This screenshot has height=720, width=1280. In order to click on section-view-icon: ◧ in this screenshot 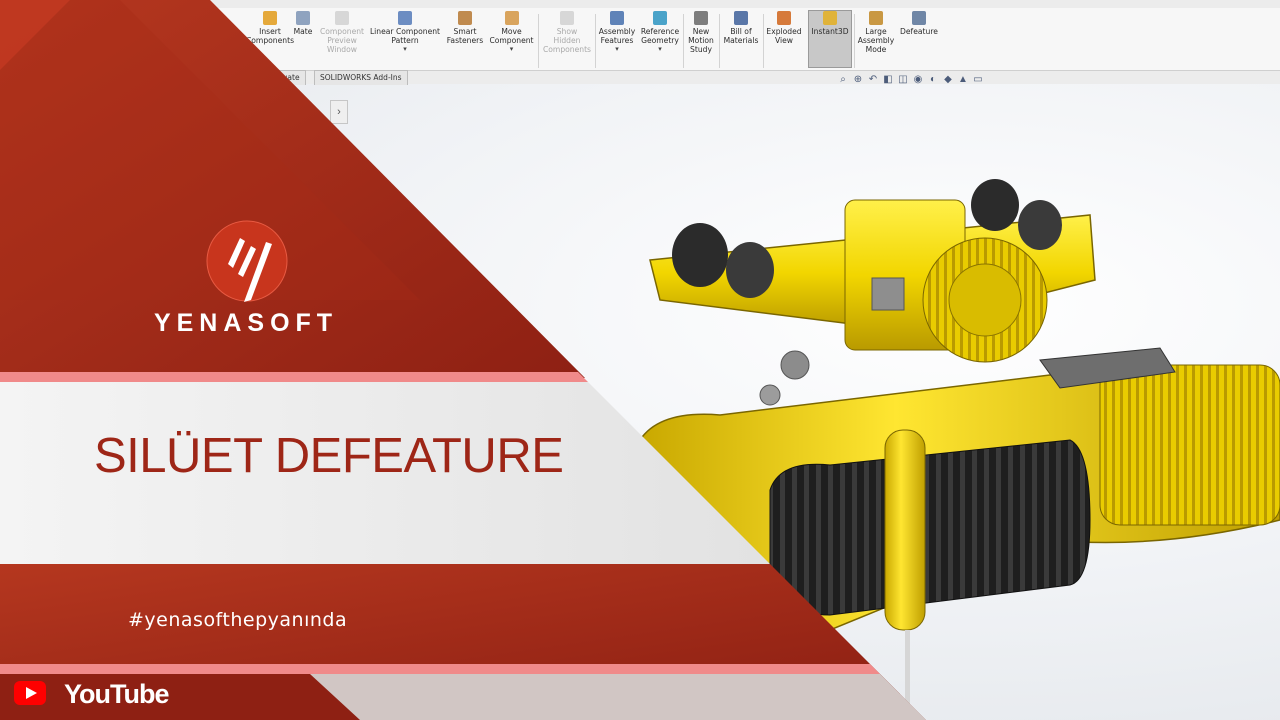, I will do `click(888, 80)`.